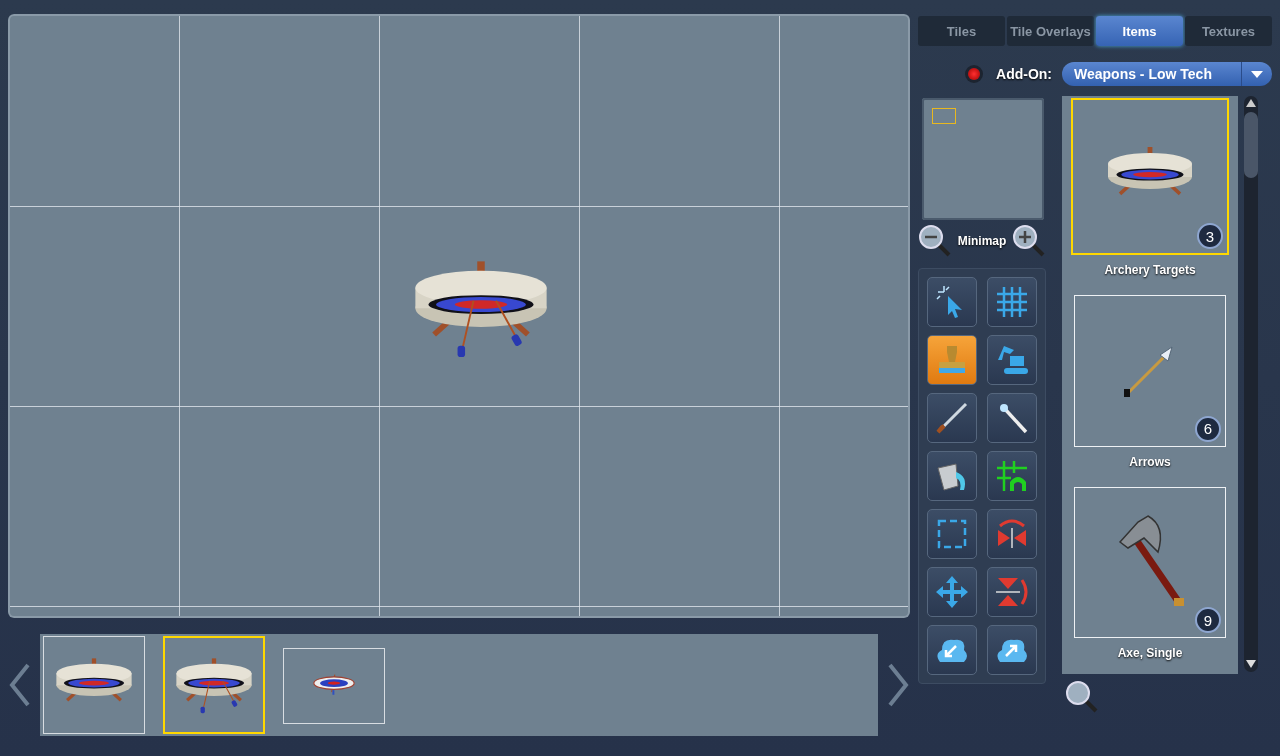  Describe the element at coordinates (1150, 653) in the screenshot. I see `item-name: Axe, Single` at that location.